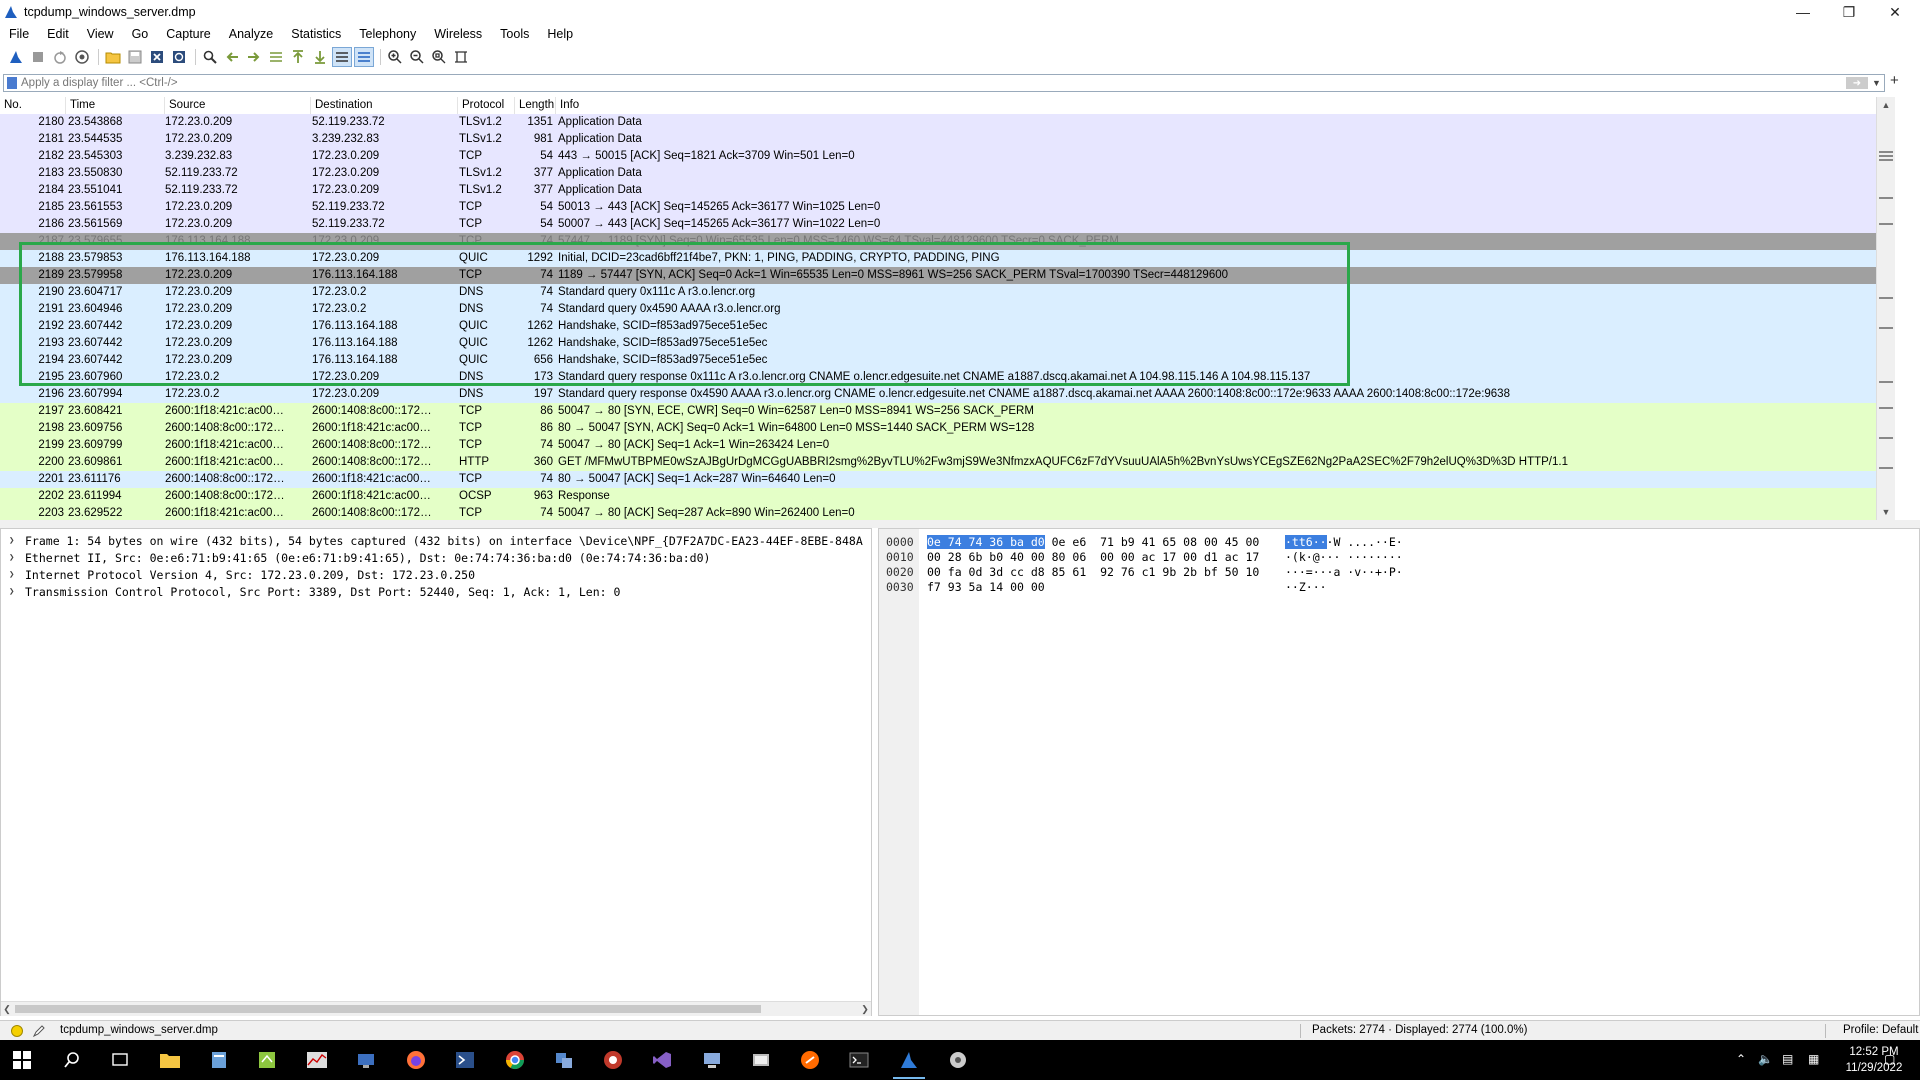  Describe the element at coordinates (395, 57) in the screenshot. I see `zoom-in-icon` at that location.